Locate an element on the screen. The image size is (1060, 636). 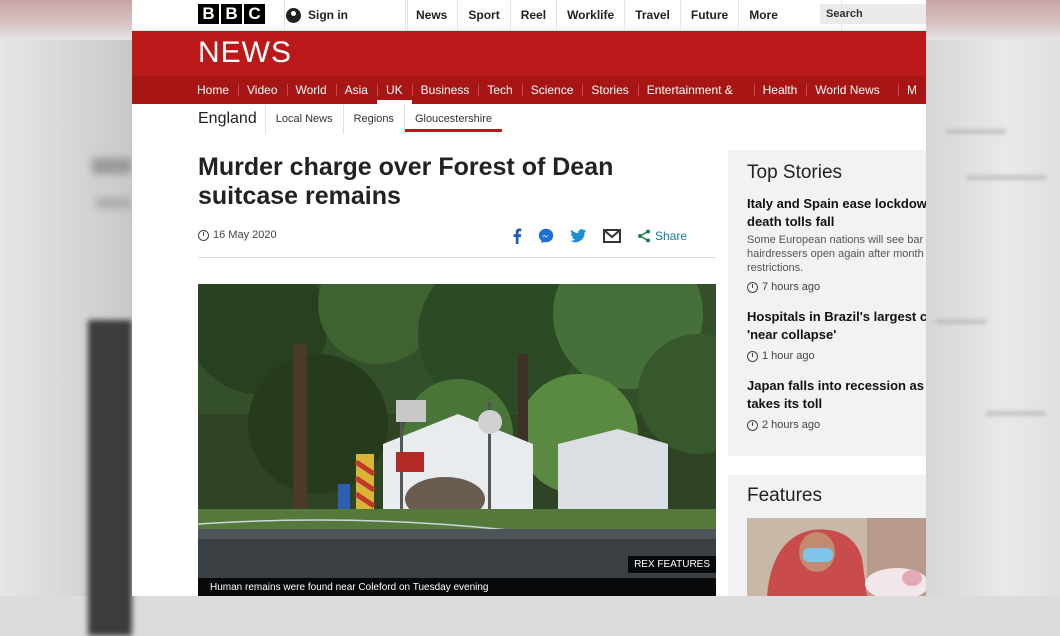
nav-tech: Tech is located at coordinates (499, 90).